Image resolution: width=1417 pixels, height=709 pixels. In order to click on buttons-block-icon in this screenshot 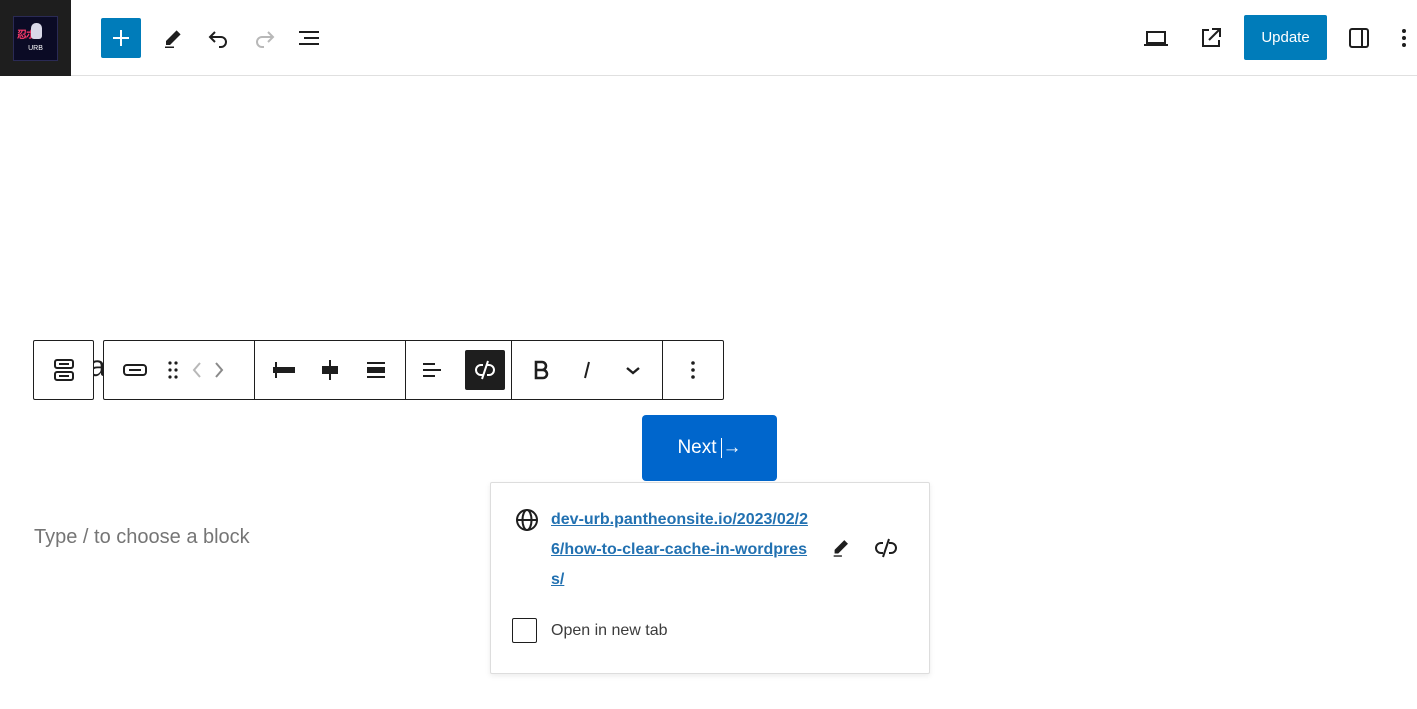, I will do `click(63, 370)`.